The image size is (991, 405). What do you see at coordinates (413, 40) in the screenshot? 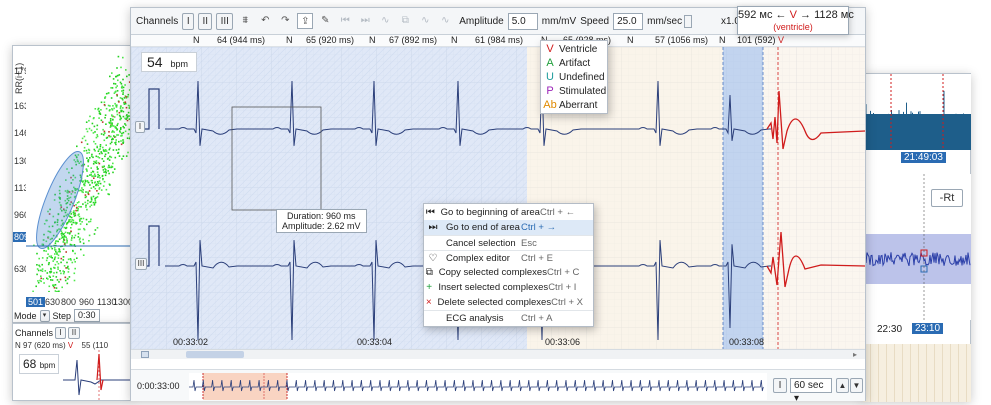
I see `beat-interval: 67 (892 ms)` at bounding box center [413, 40].